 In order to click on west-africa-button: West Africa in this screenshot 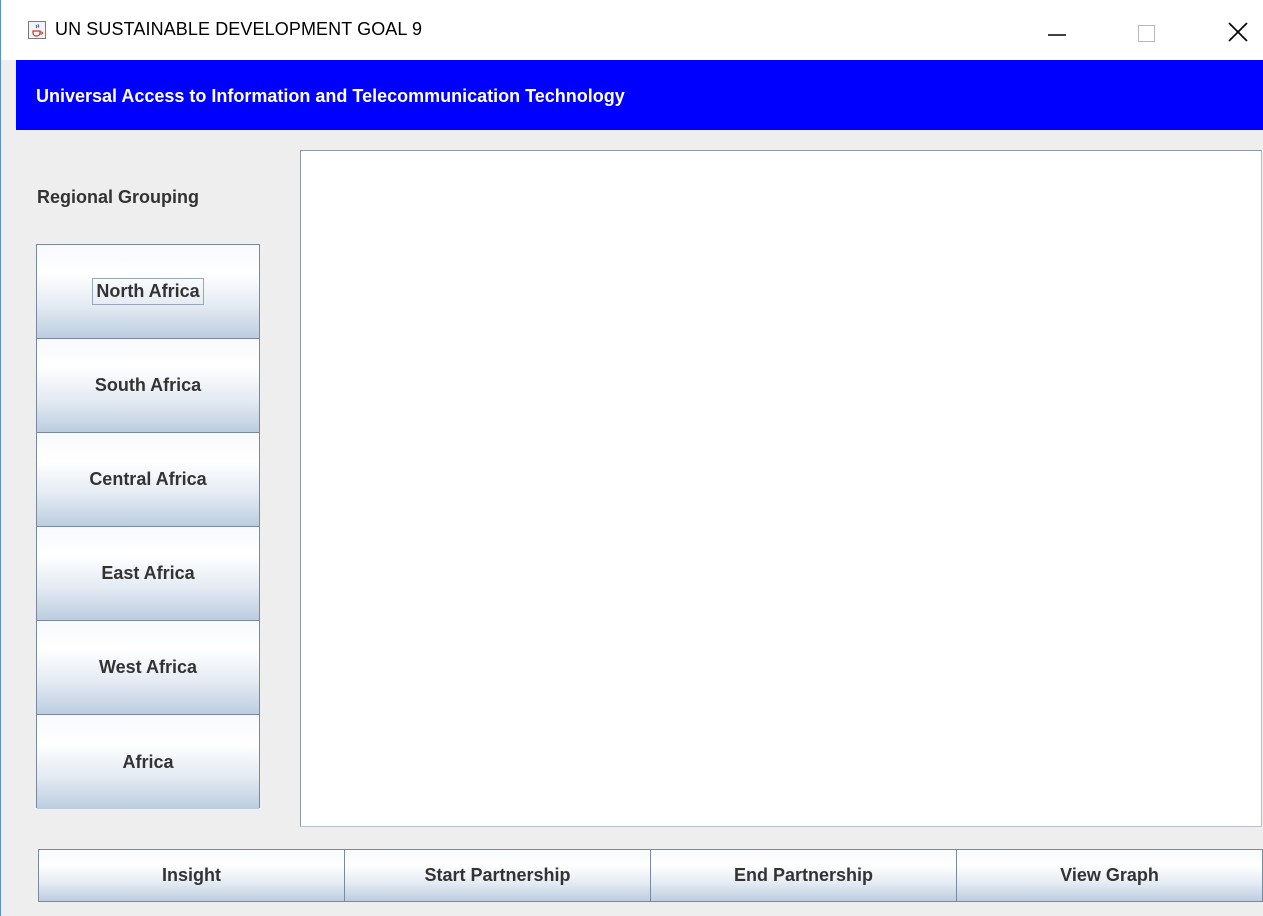, I will do `click(148, 668)`.